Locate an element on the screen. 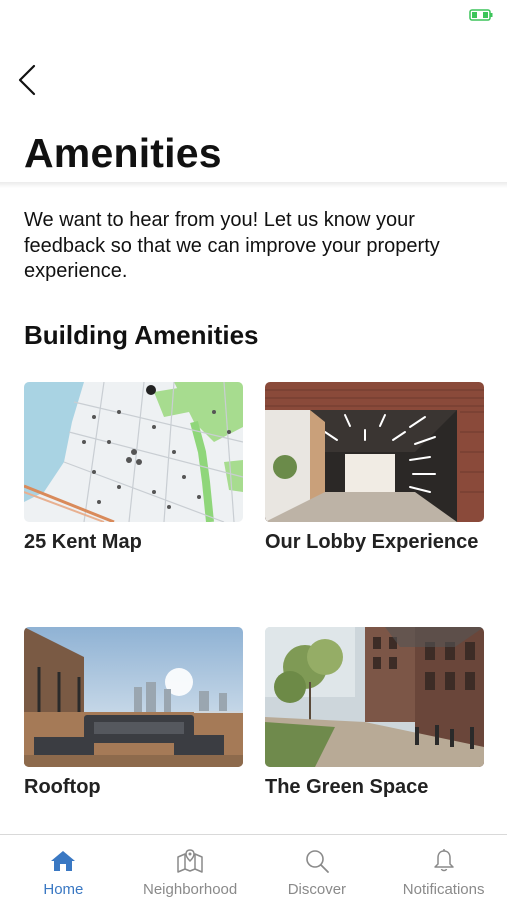 Image resolution: width=507 pixels, height=900 pixels. tab-discover: Discover is located at coordinates (317, 867).